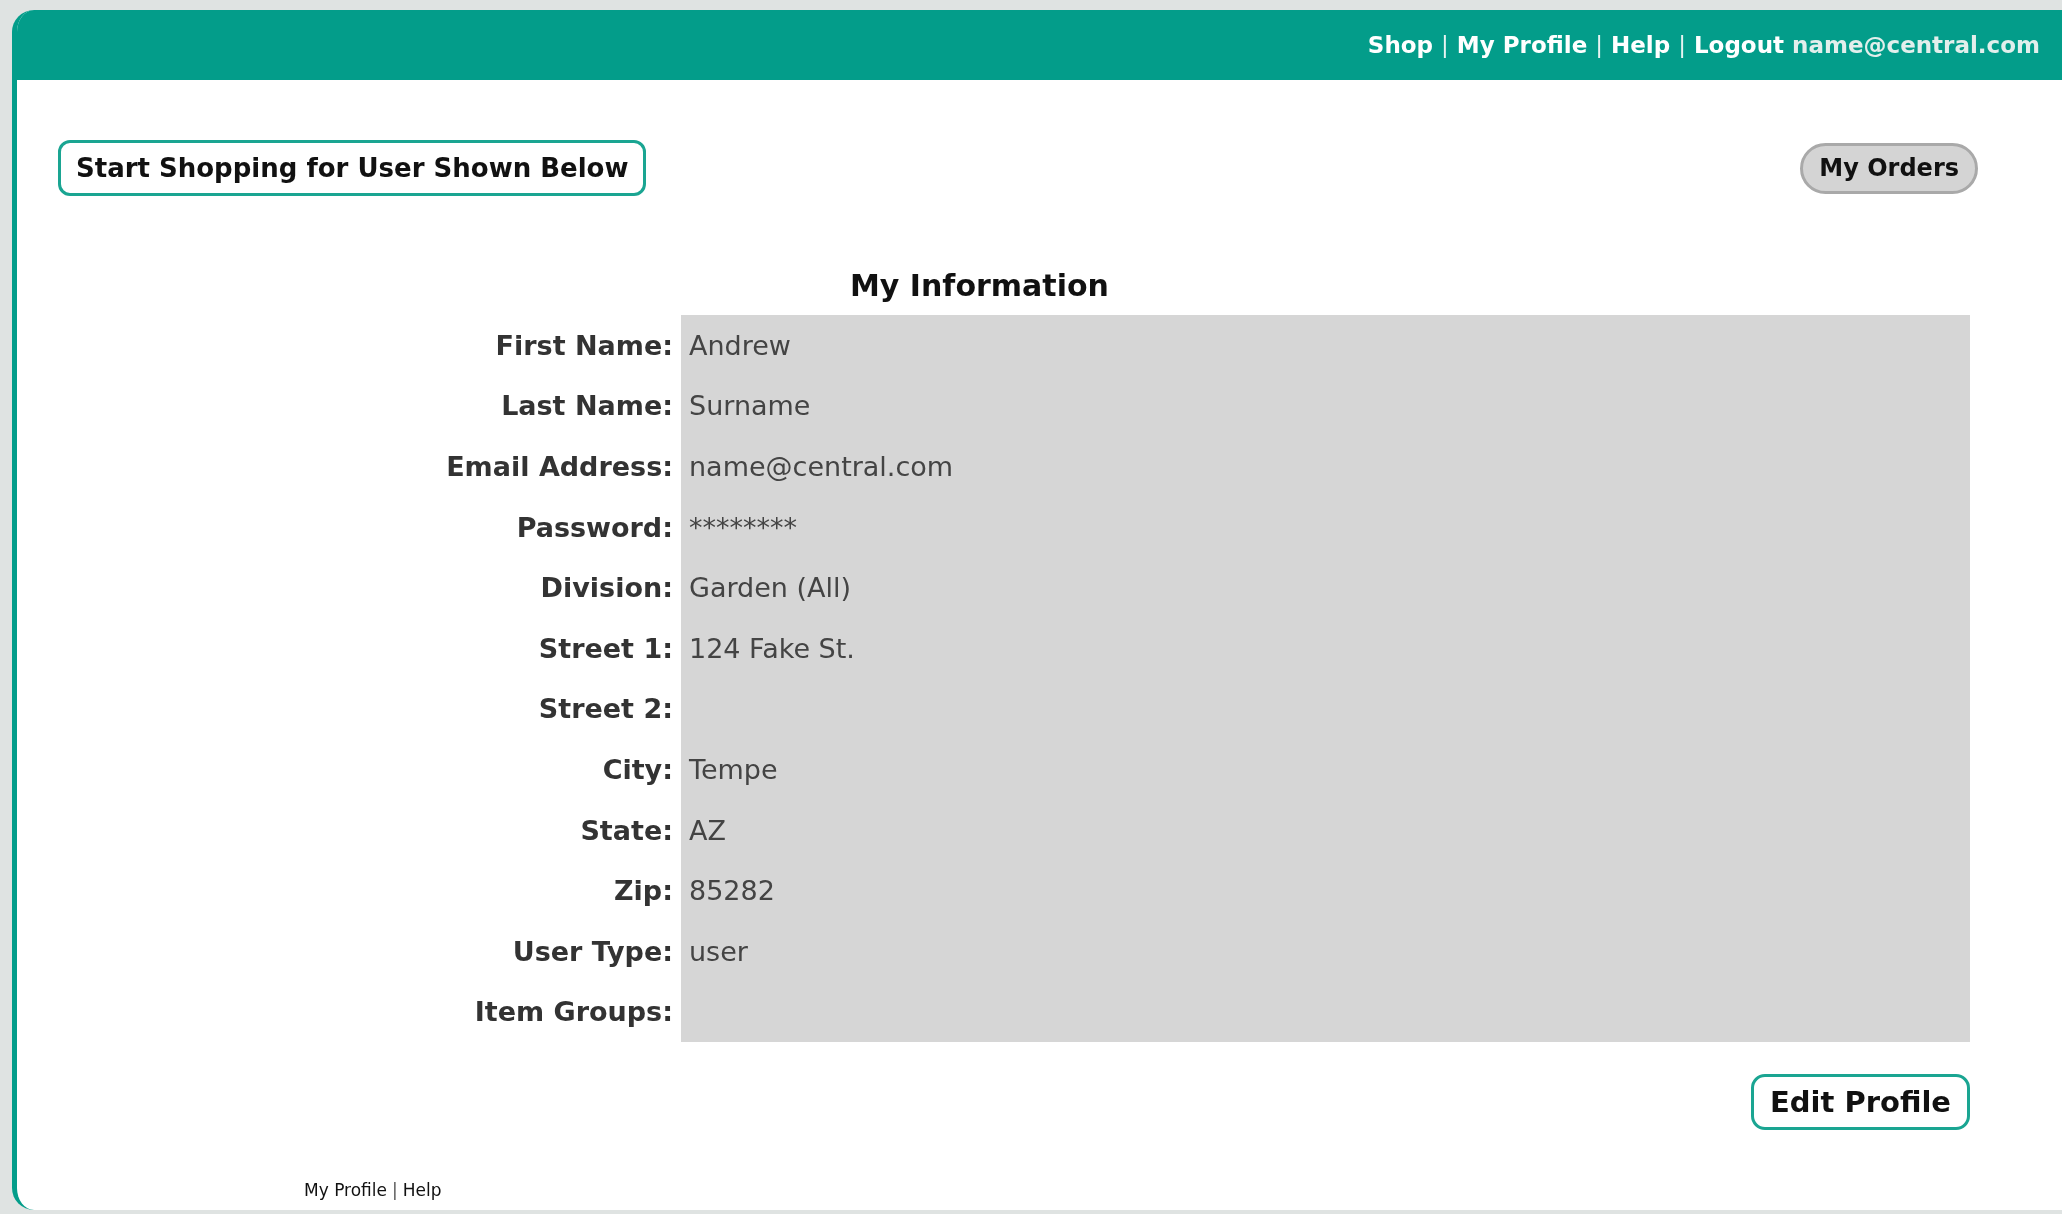 This screenshot has height=1214, width=2062. Describe the element at coordinates (1325, 527) in the screenshot. I see `field-value: ********` at that location.